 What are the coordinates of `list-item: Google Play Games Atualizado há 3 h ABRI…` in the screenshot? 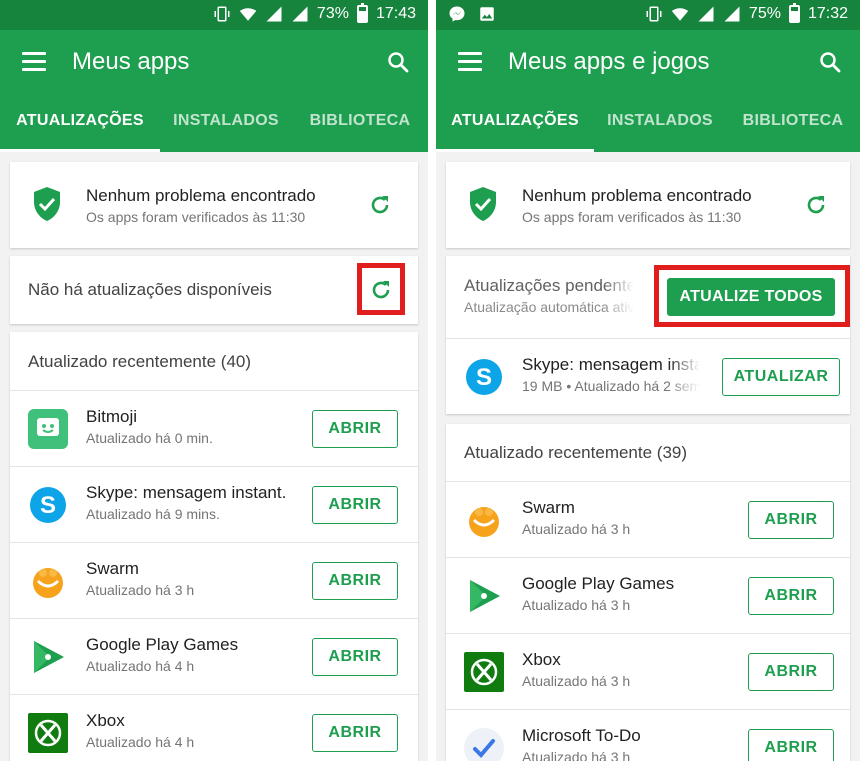 It's located at (648, 595).